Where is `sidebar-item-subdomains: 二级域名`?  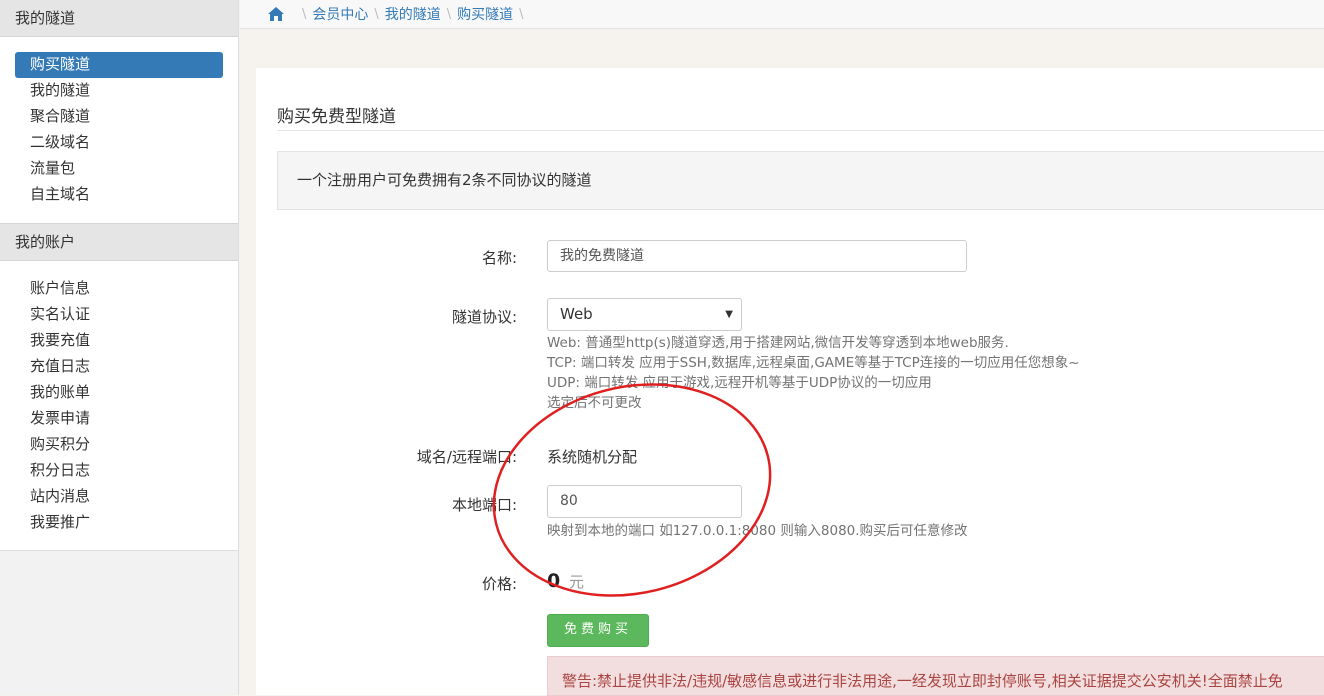 sidebar-item-subdomains: 二级域名 is located at coordinates (119, 143).